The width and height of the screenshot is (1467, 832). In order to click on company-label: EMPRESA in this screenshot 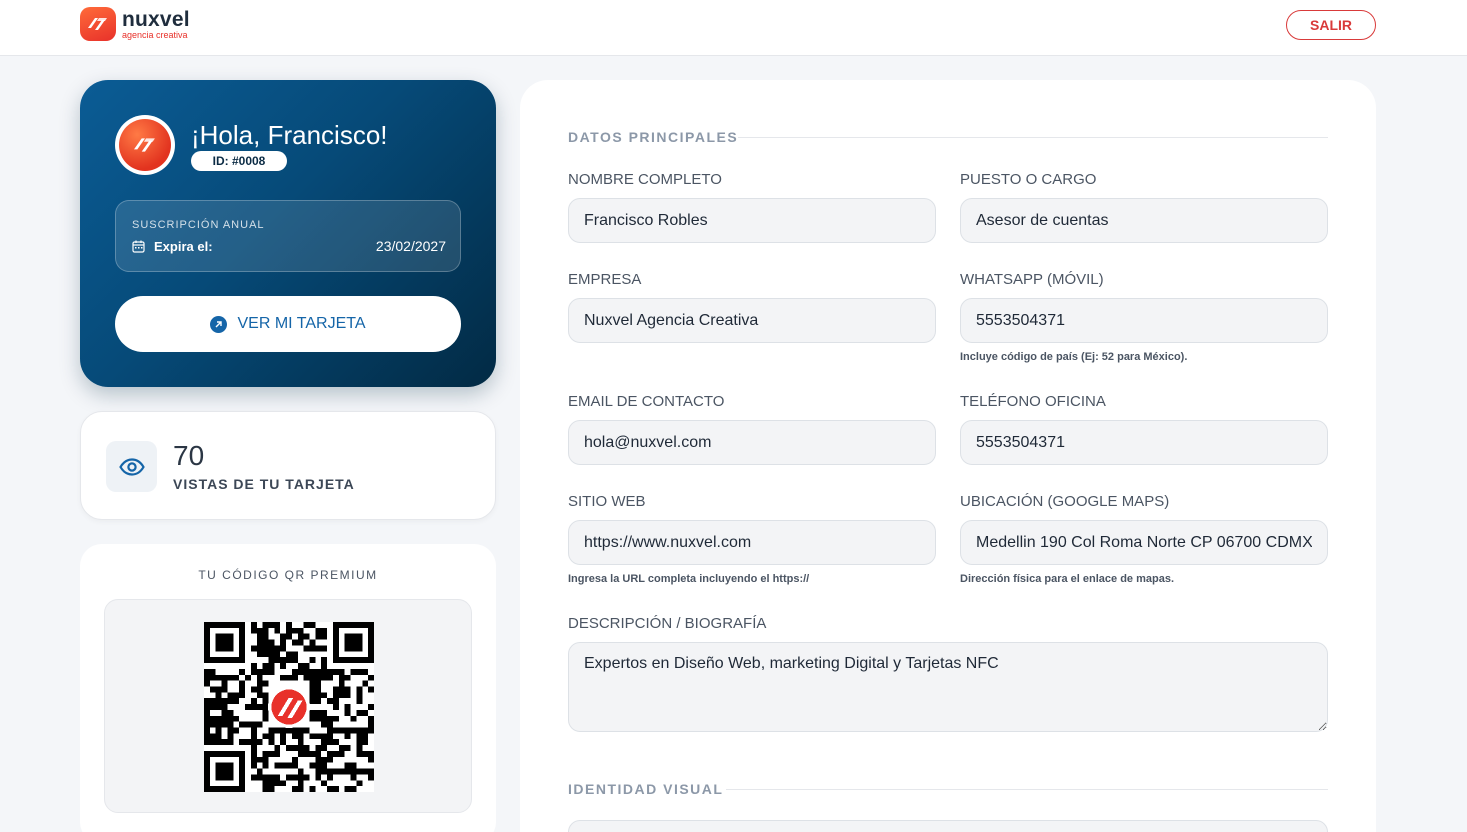, I will do `click(605, 279)`.